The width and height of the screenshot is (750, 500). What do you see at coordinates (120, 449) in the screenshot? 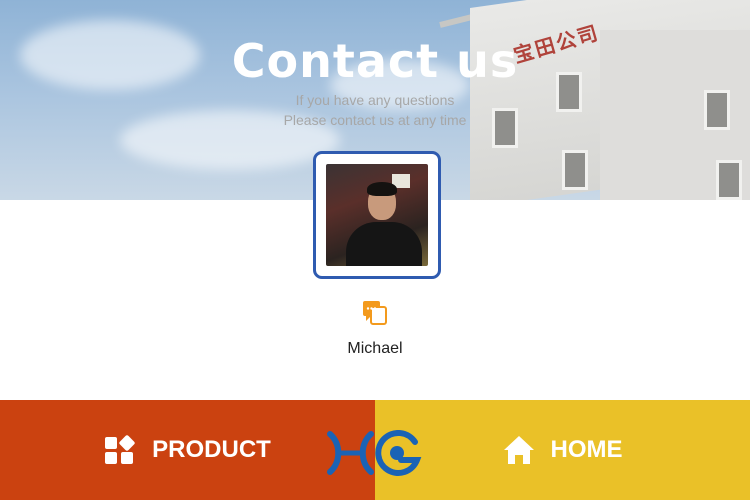
I see `apps-icon` at bounding box center [120, 449].